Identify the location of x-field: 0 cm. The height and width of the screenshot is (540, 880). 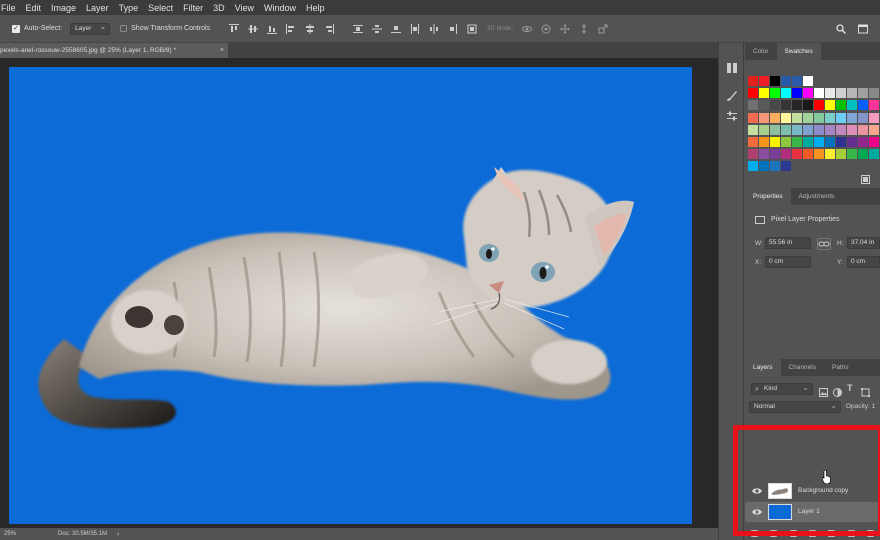
(788, 262).